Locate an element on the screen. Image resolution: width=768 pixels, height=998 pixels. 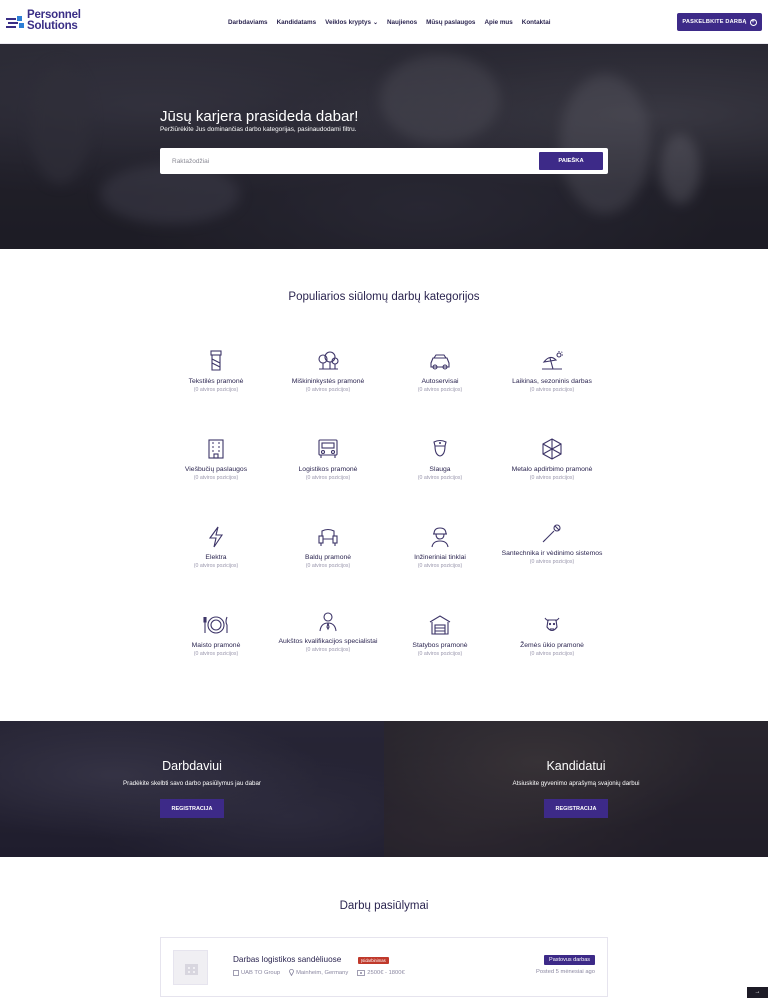
logo: Personnel Solutions is located at coordinates (47, 22).